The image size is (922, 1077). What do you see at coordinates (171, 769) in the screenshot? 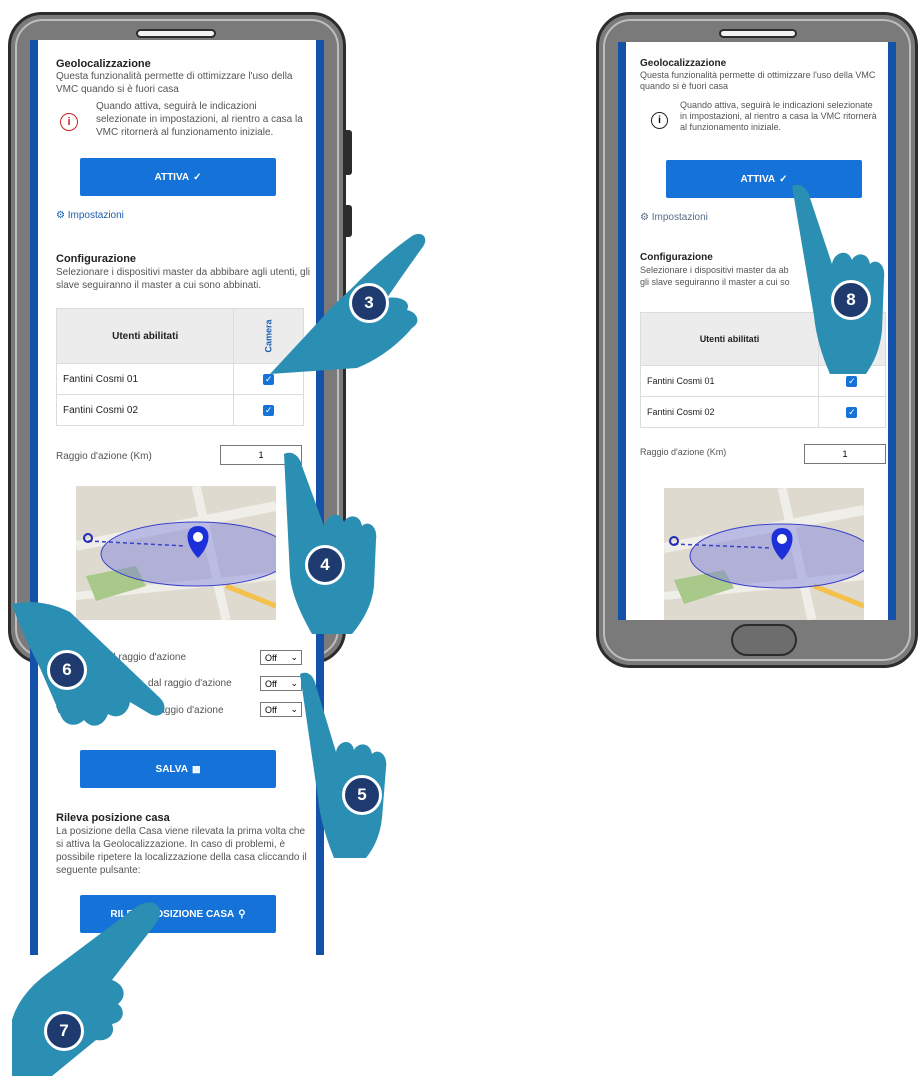
I see `save-label: SALVA` at bounding box center [171, 769].